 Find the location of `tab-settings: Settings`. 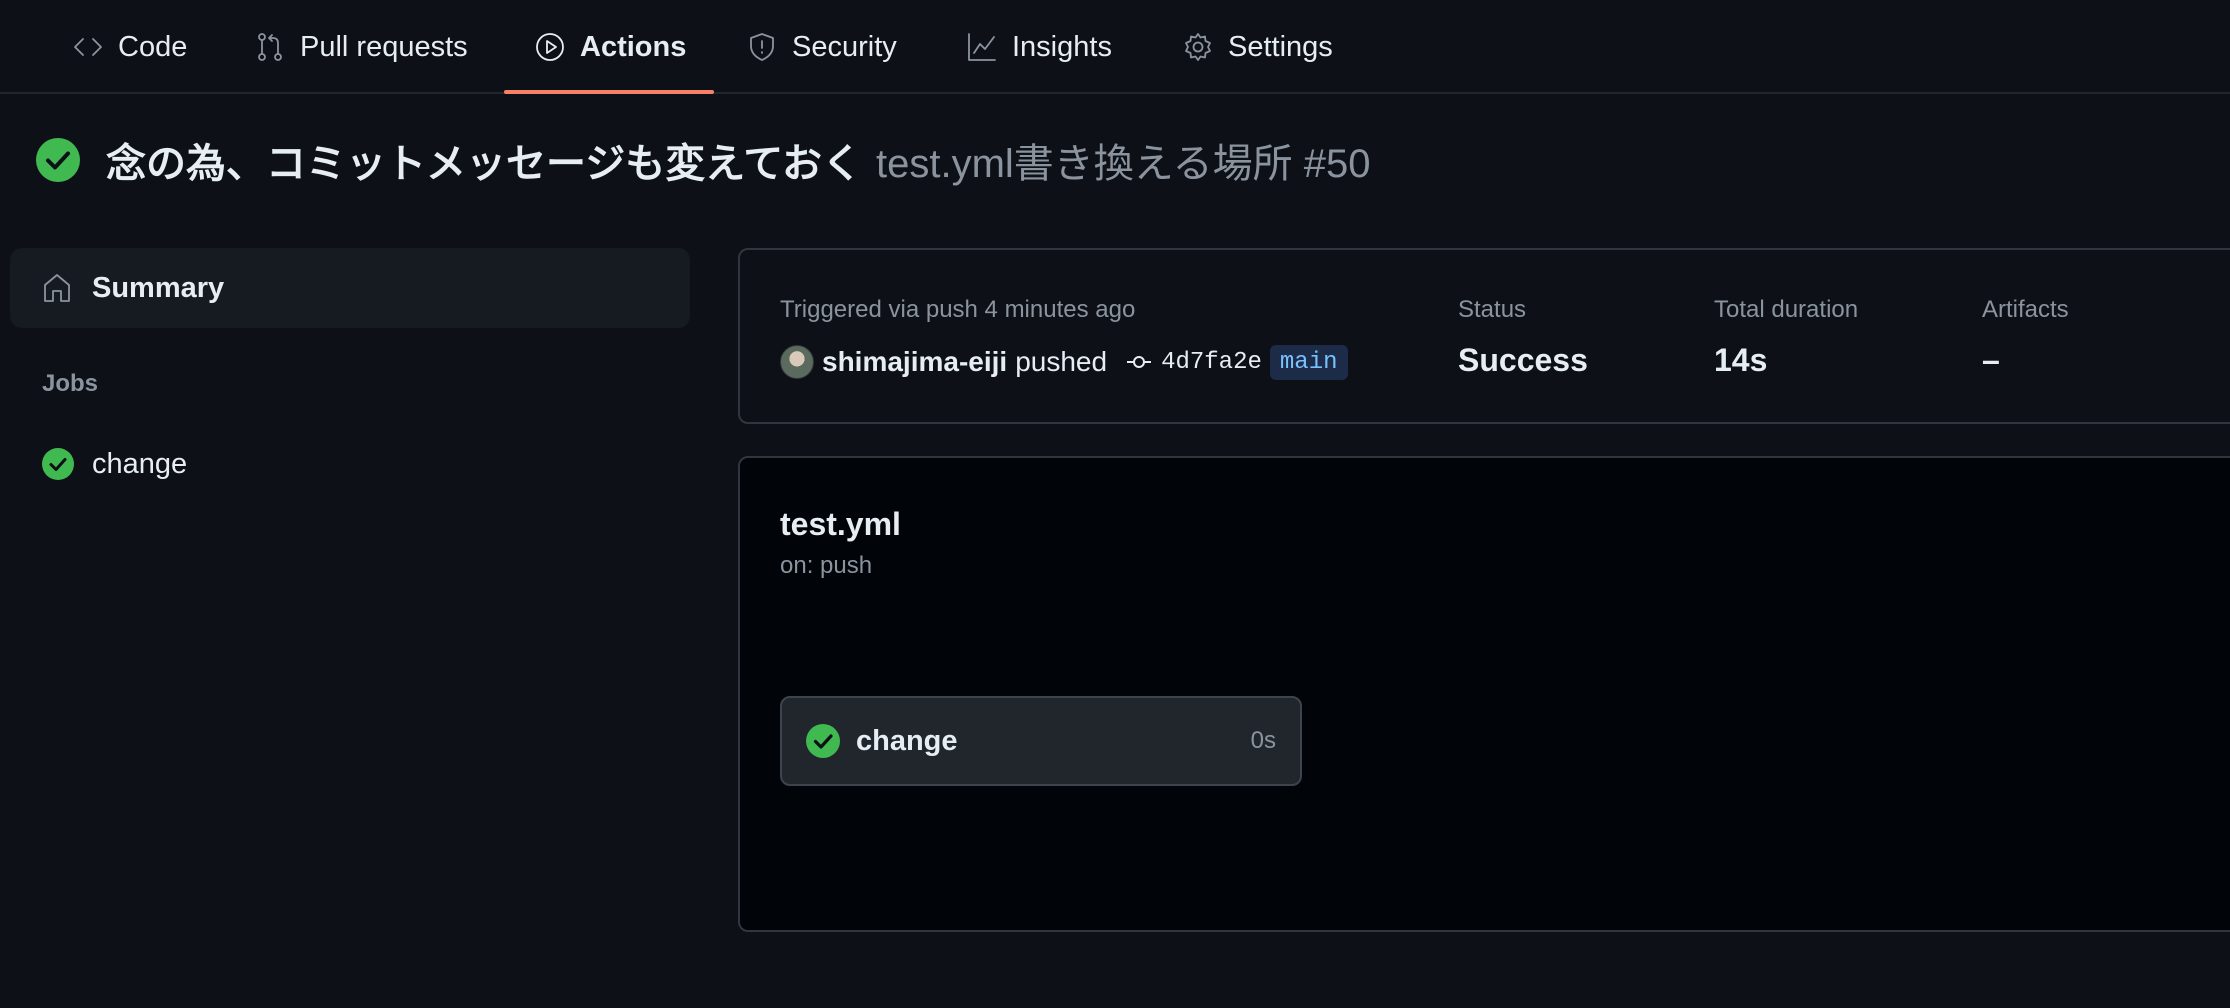

tab-settings: Settings is located at coordinates (1257, 47).